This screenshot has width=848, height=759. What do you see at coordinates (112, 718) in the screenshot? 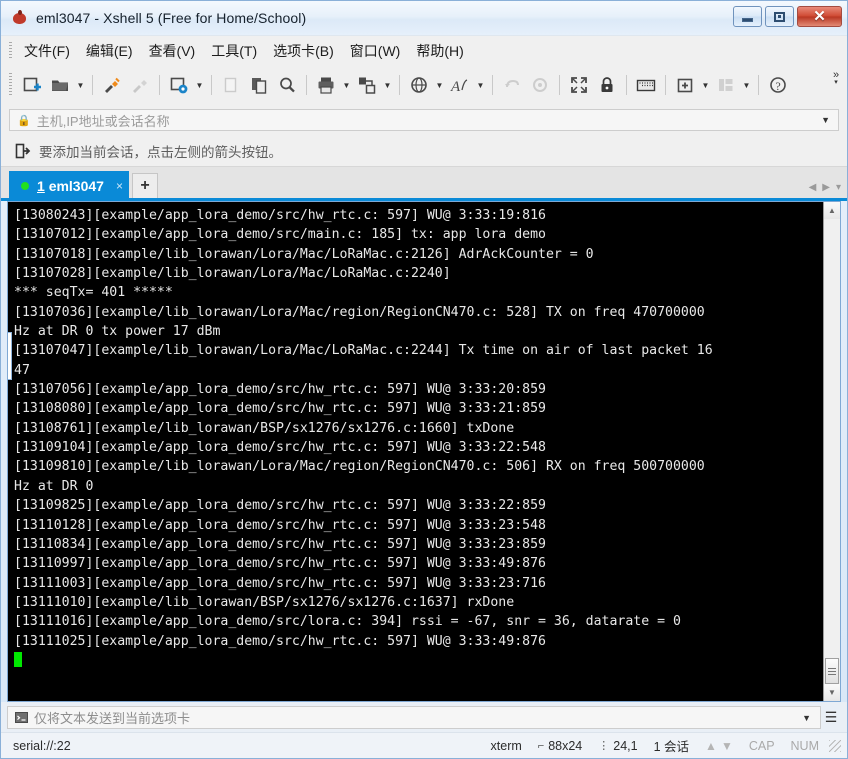
I see `send-placeholder: 仅将文本发送到当前选项卡` at bounding box center [112, 718].